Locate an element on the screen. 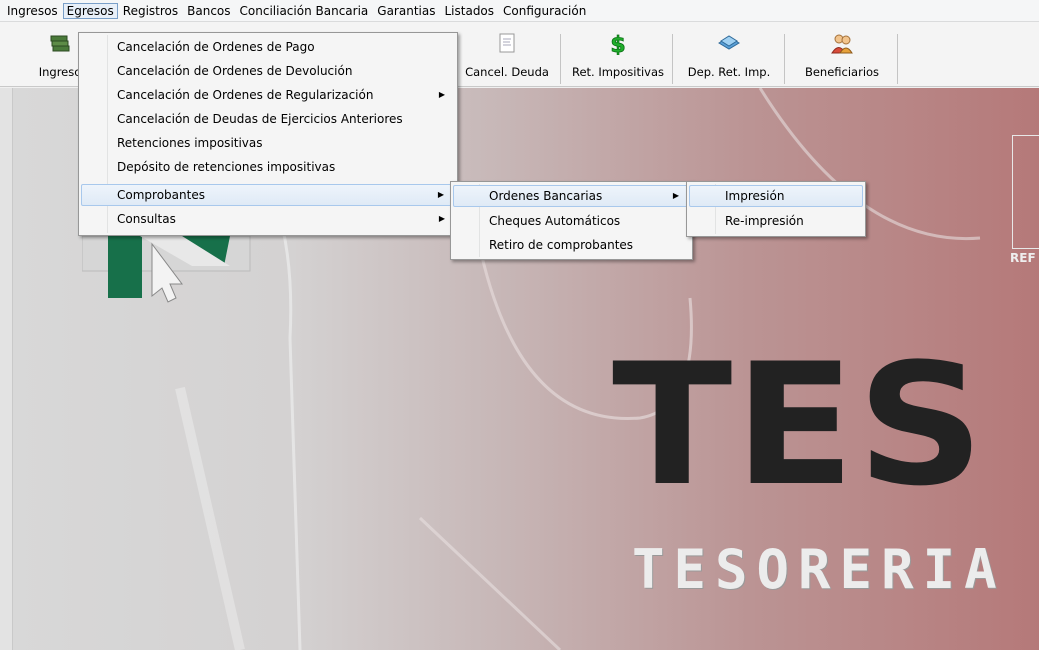 The image size is (1039, 650). menu-item-cheques-automaticos: Cheques Automáticos is located at coordinates (571, 221).